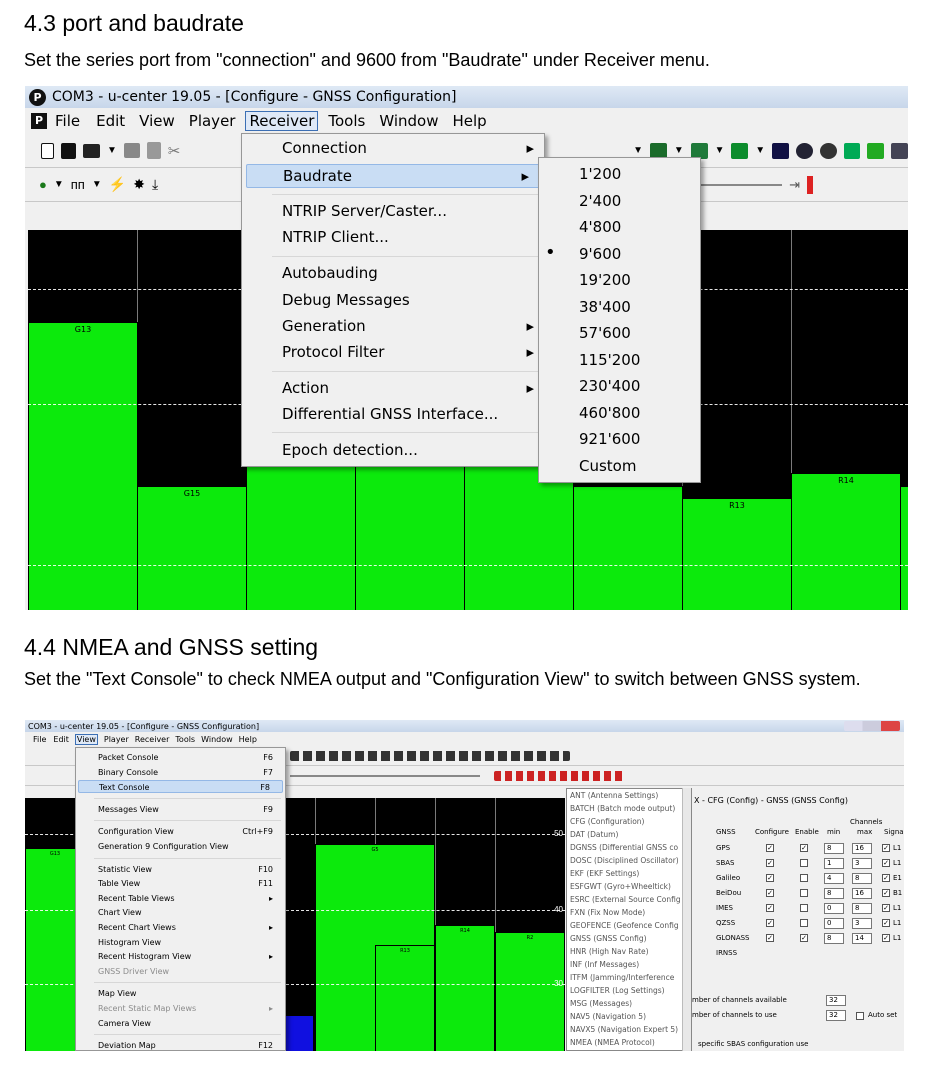 The height and width of the screenshot is (1068, 930). I want to click on baud-option: 460'800, so click(619, 415).